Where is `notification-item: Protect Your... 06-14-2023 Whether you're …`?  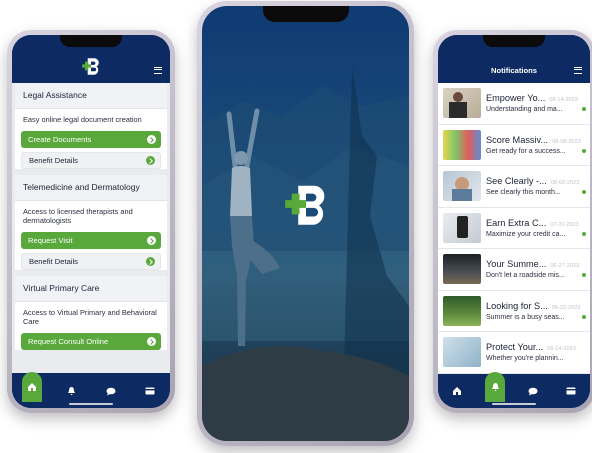 notification-item: Protect Your... 06-14-2023 Whether you're … is located at coordinates (514, 353).